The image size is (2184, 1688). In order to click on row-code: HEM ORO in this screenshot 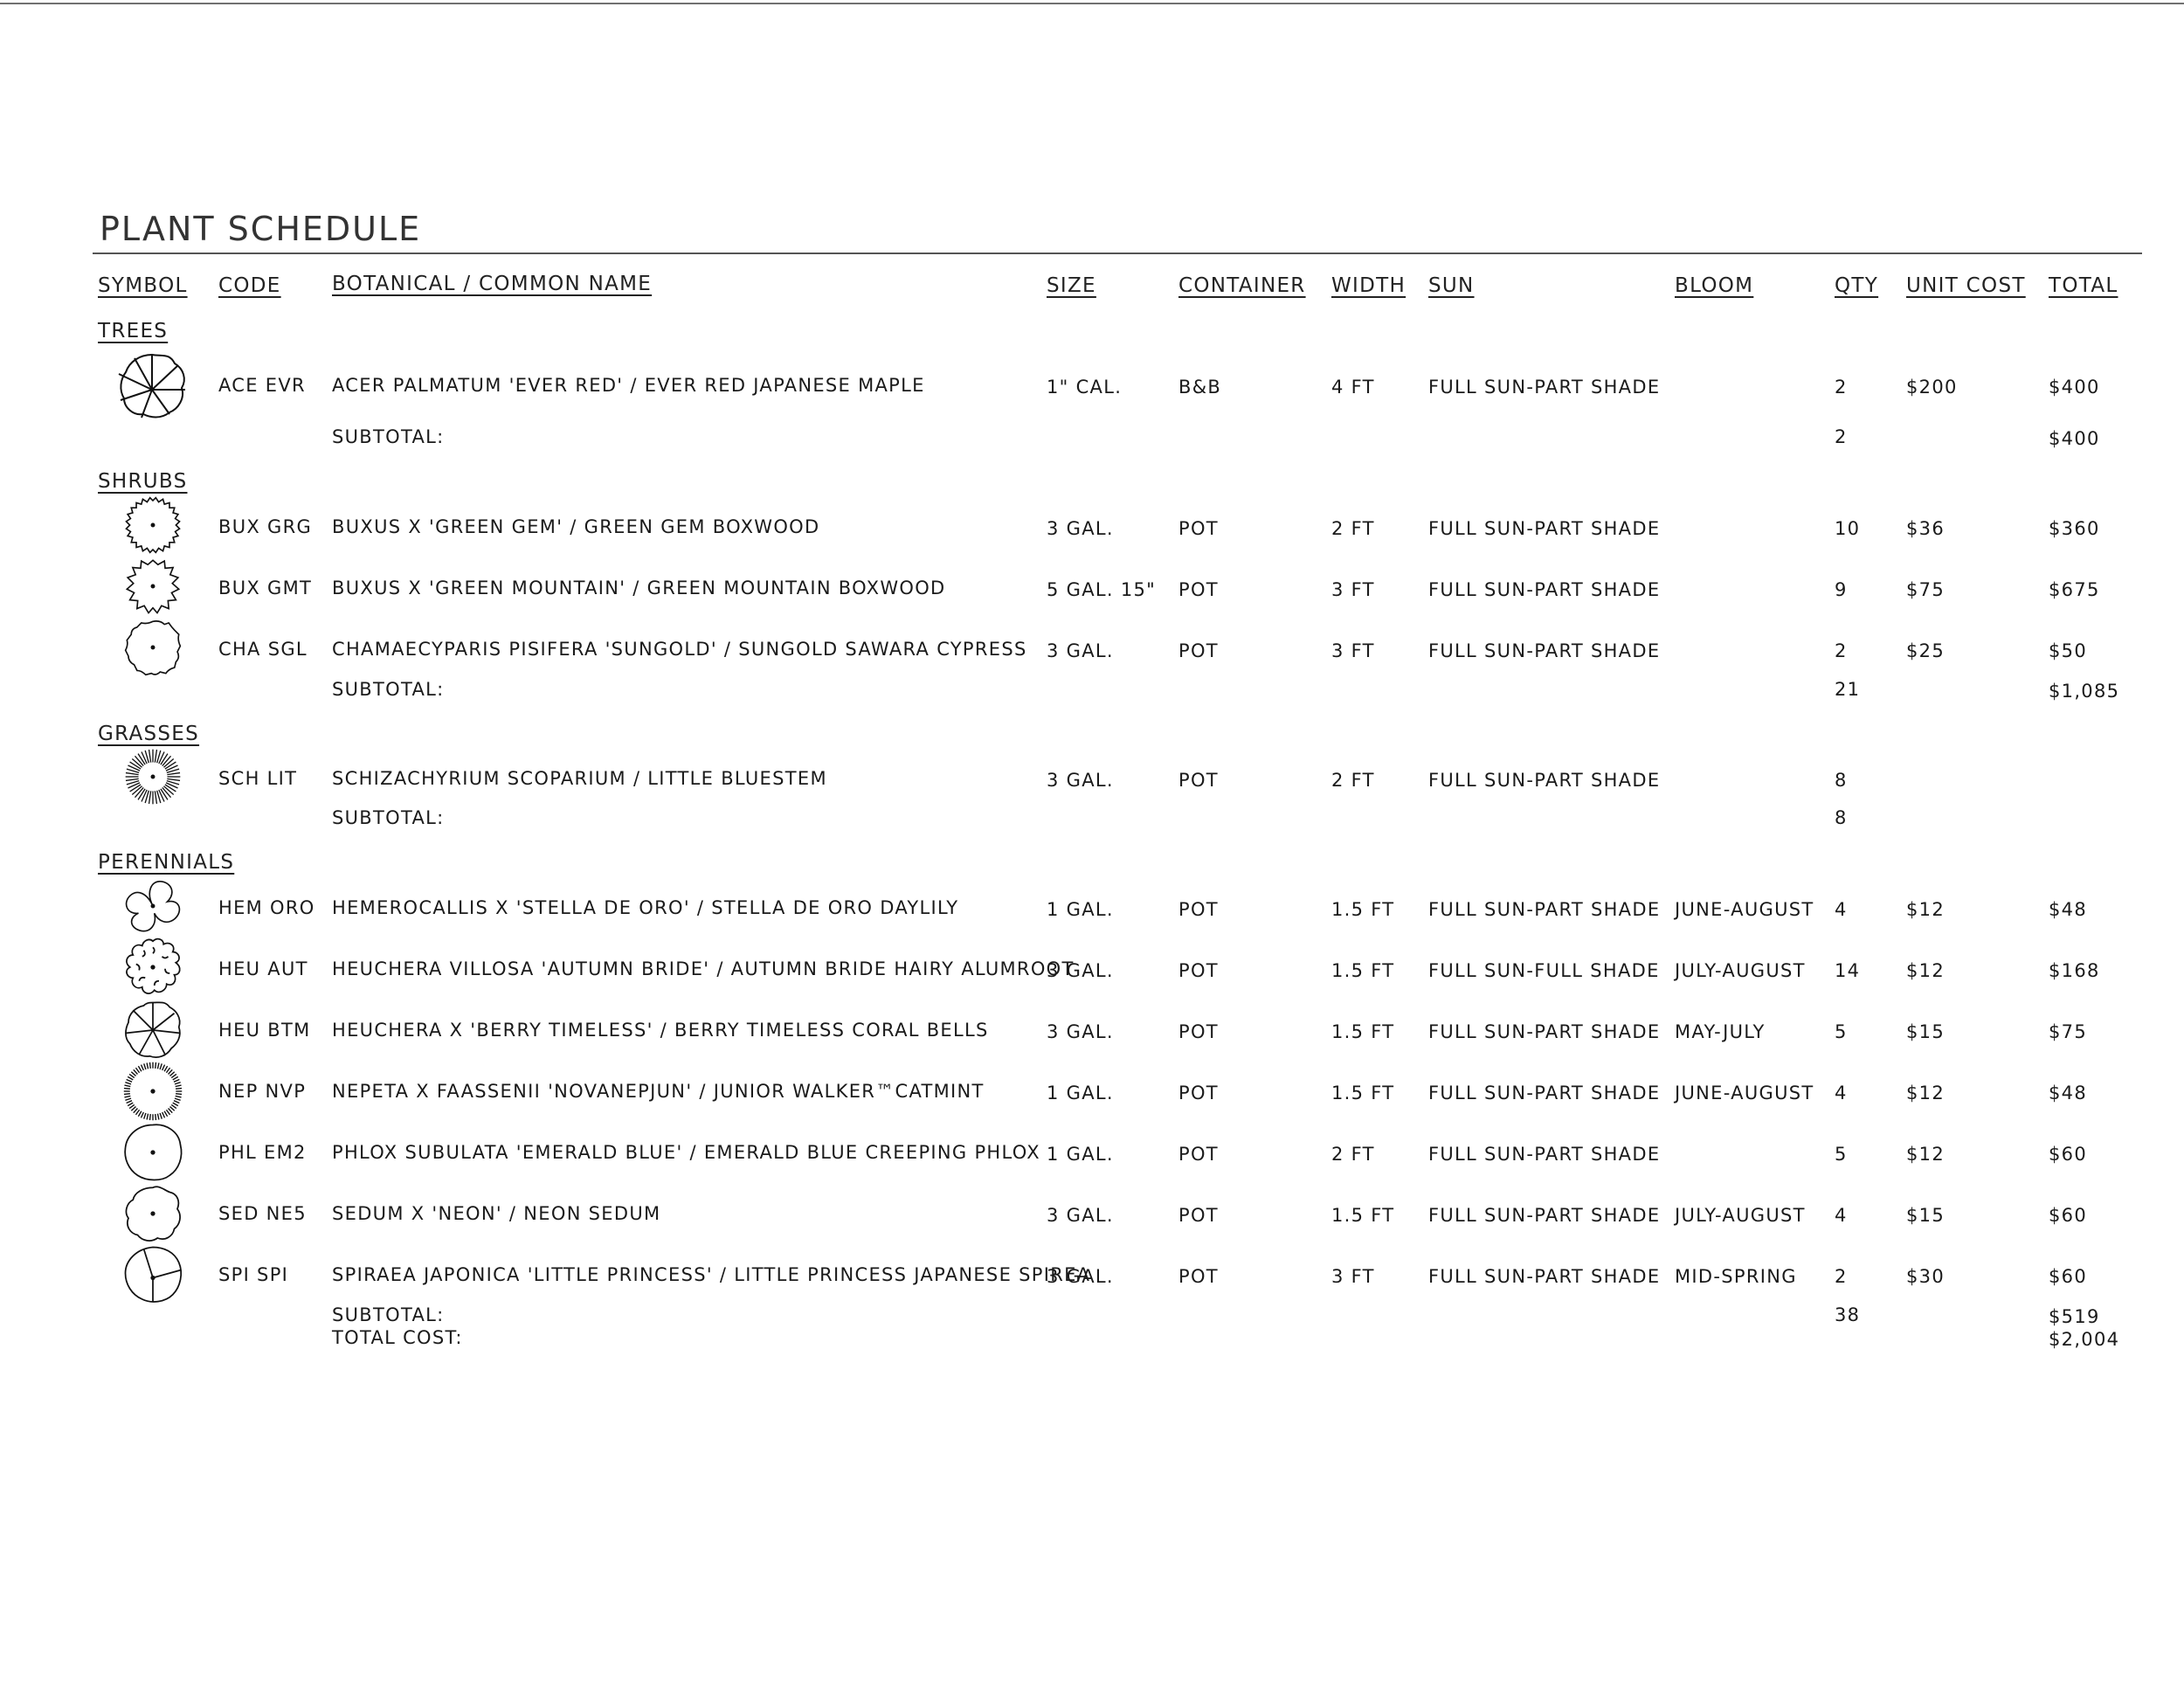, I will do `click(266, 907)`.